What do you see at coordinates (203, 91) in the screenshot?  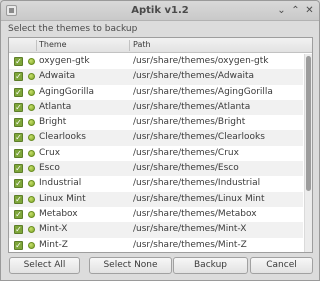 I see `theme-path-cell: /usr/share/themes/AgingGorilla` at bounding box center [203, 91].